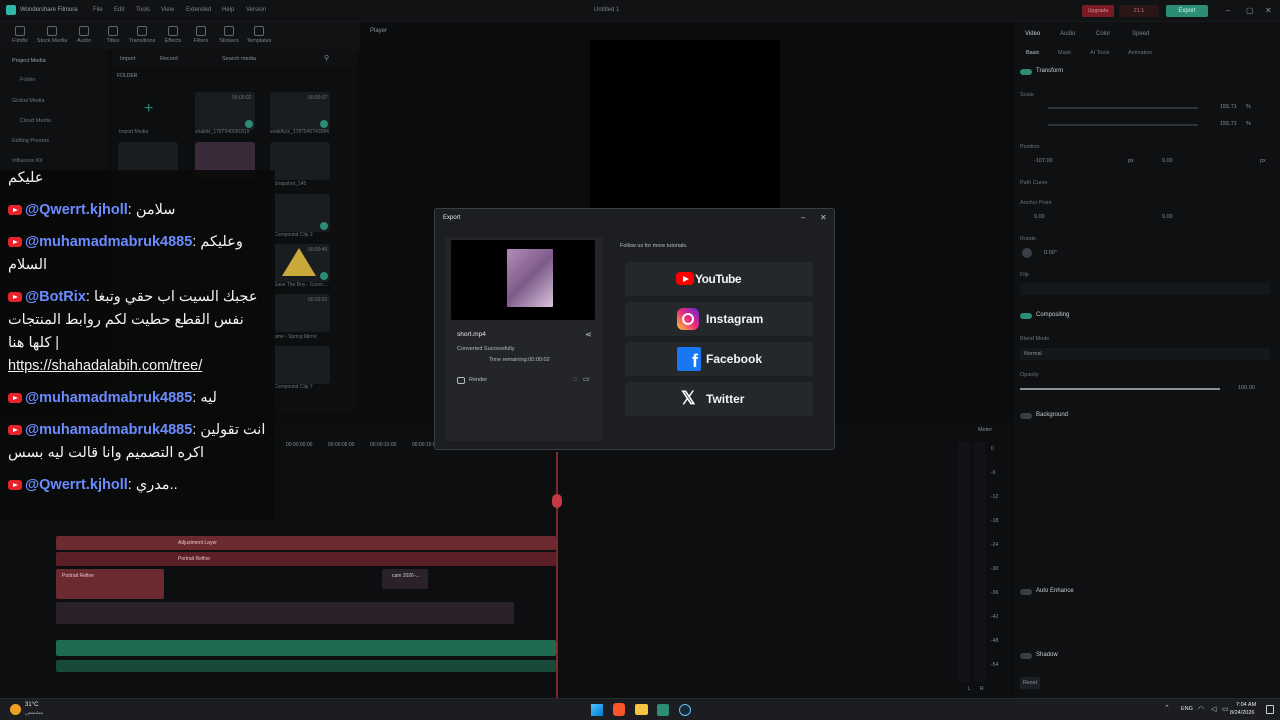 The height and width of the screenshot is (720, 1280). What do you see at coordinates (169, 59) in the screenshot?
I see `record-button: Record` at bounding box center [169, 59].